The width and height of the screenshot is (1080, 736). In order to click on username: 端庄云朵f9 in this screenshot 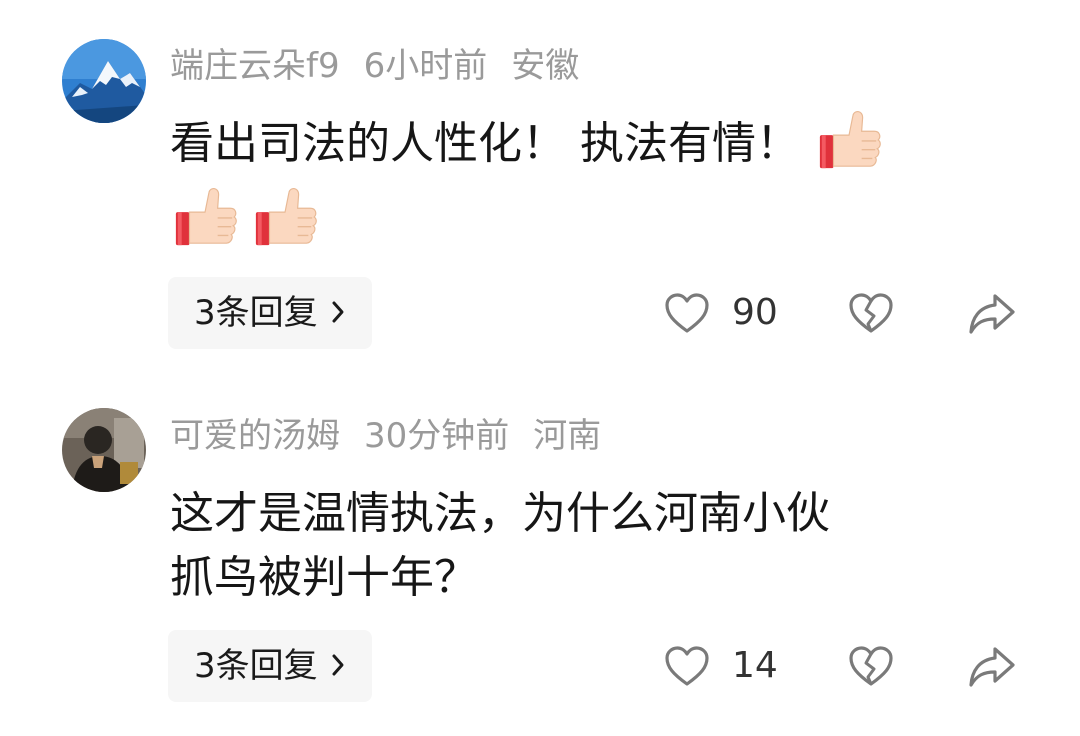, I will do `click(255, 66)`.